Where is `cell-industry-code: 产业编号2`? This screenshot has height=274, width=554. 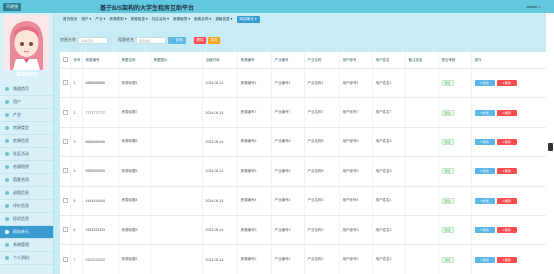 cell-industry-code: 产业编号2 is located at coordinates (288, 259).